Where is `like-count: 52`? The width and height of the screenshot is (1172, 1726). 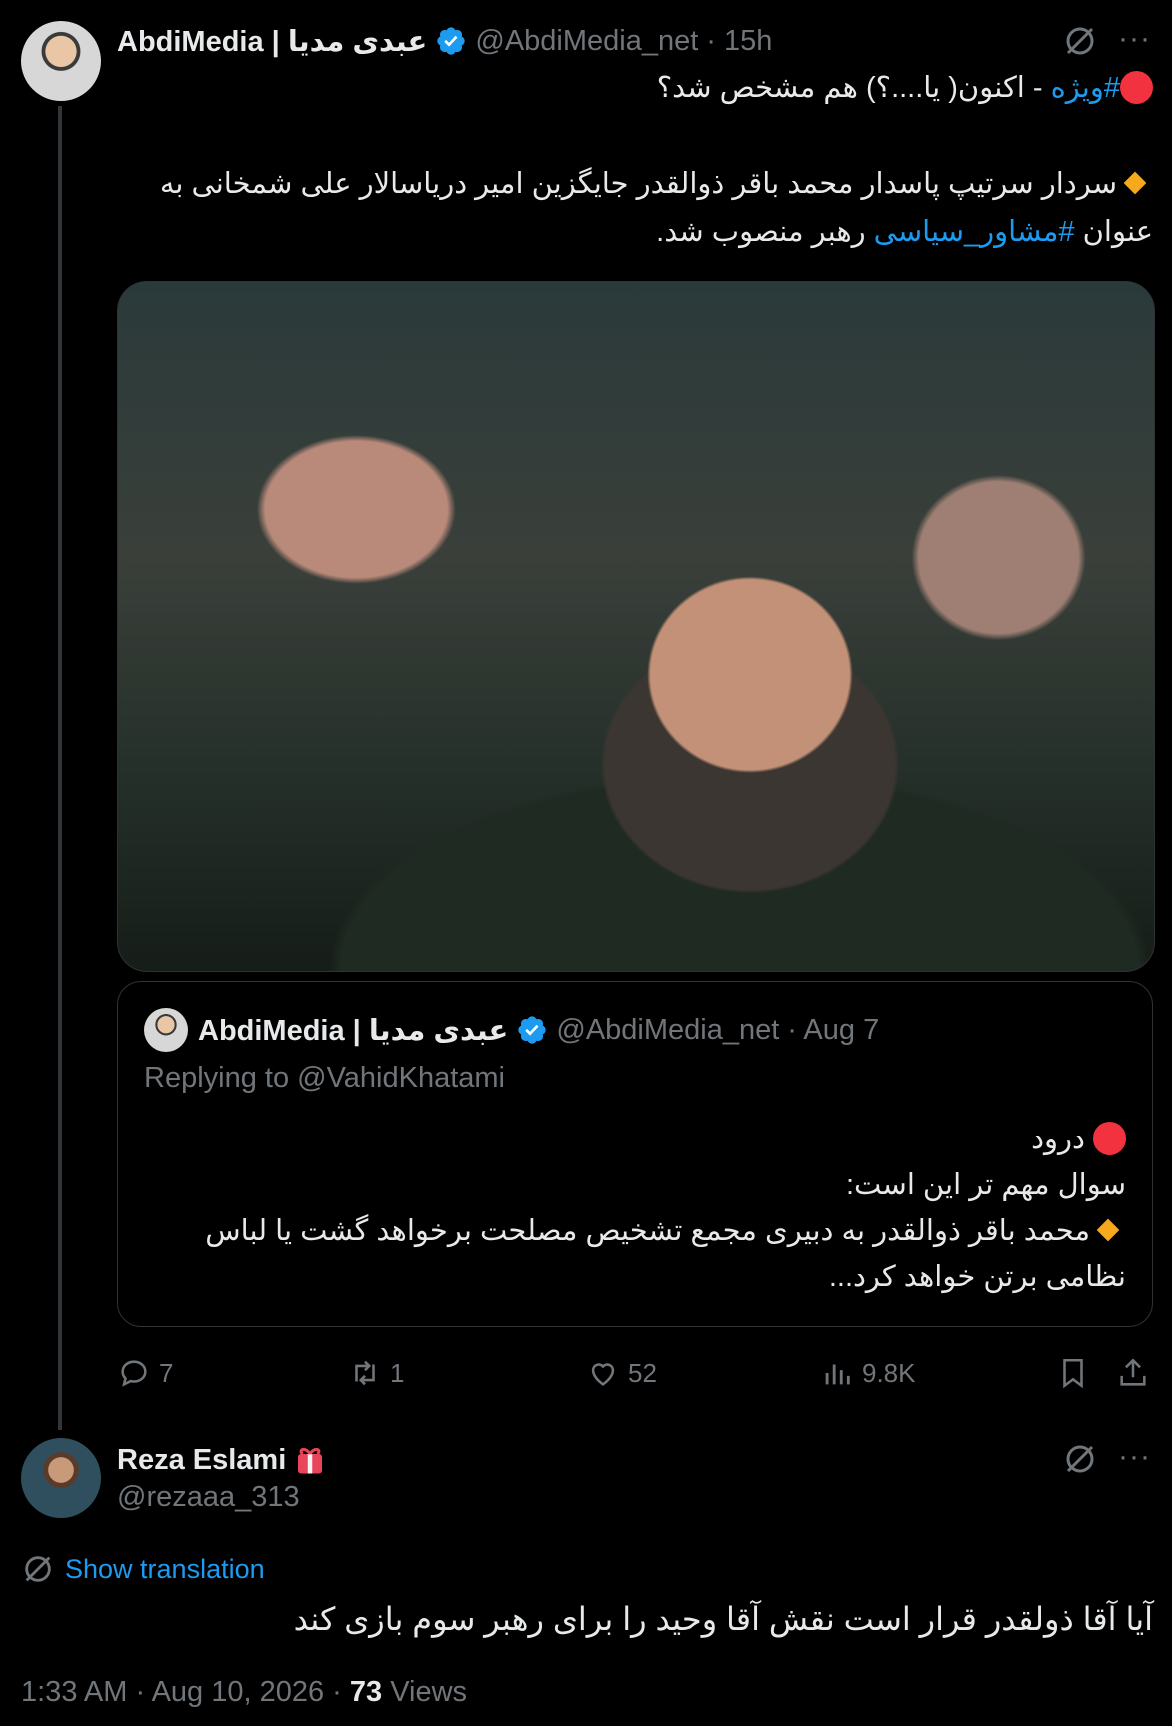 like-count: 52 is located at coordinates (642, 1372).